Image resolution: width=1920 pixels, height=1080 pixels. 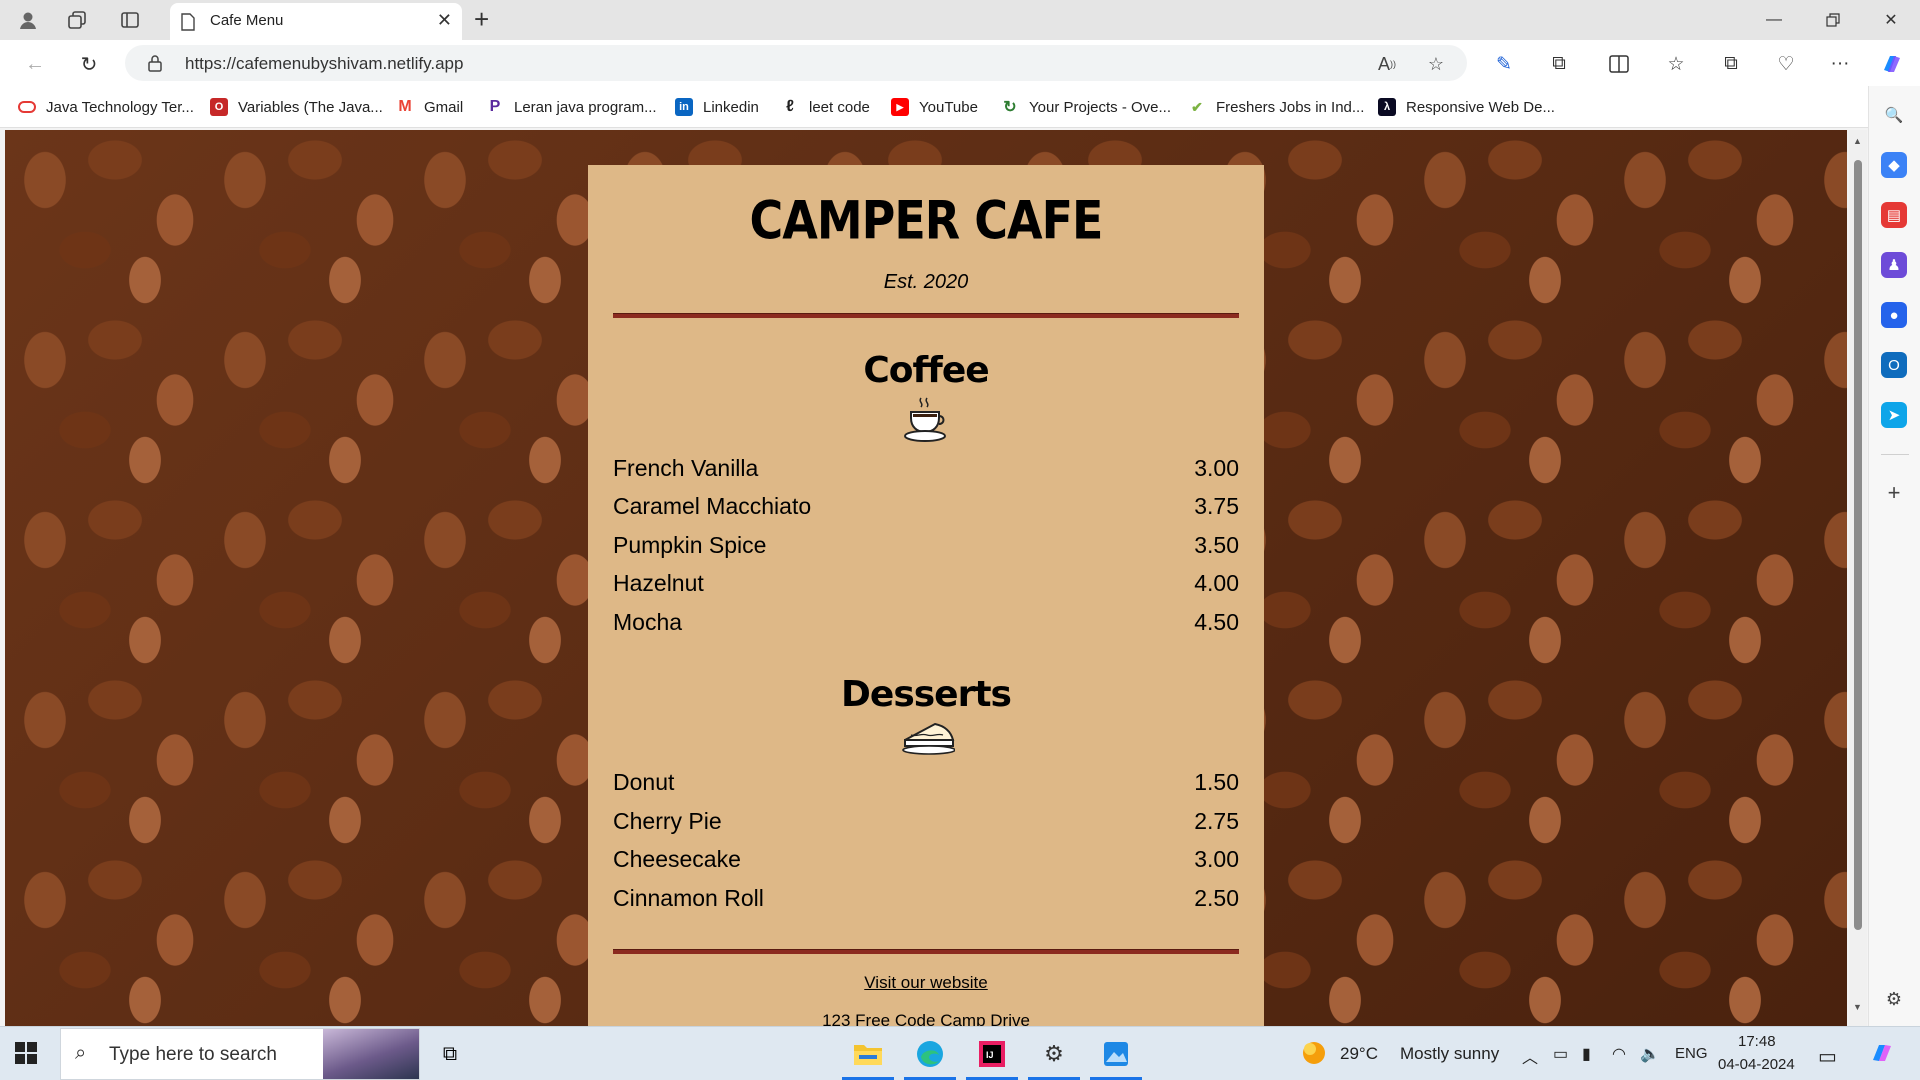 I want to click on weather-sun-icon, so click(x=1314, y=1056).